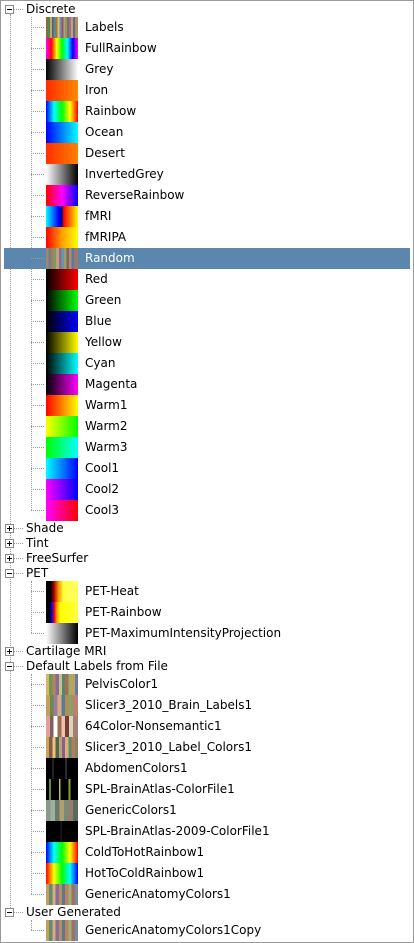  I want to click on color-table-label: Iron, so click(97, 90).